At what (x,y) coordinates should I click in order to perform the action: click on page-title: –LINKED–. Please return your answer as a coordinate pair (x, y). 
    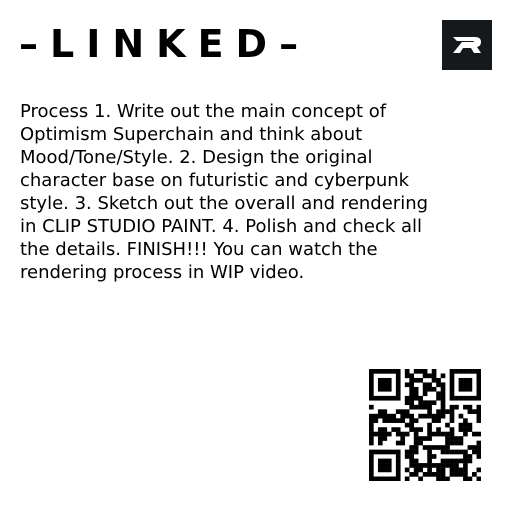
    Looking at the image, I should click on (165, 44).